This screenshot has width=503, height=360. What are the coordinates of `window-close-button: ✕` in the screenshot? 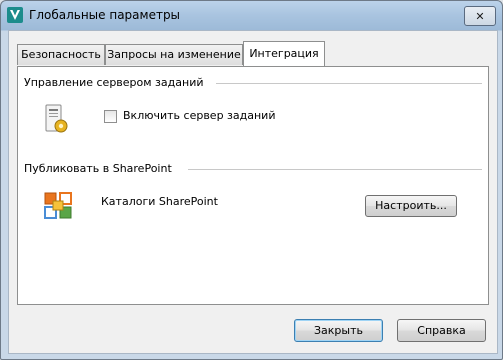 It's located at (480, 16).